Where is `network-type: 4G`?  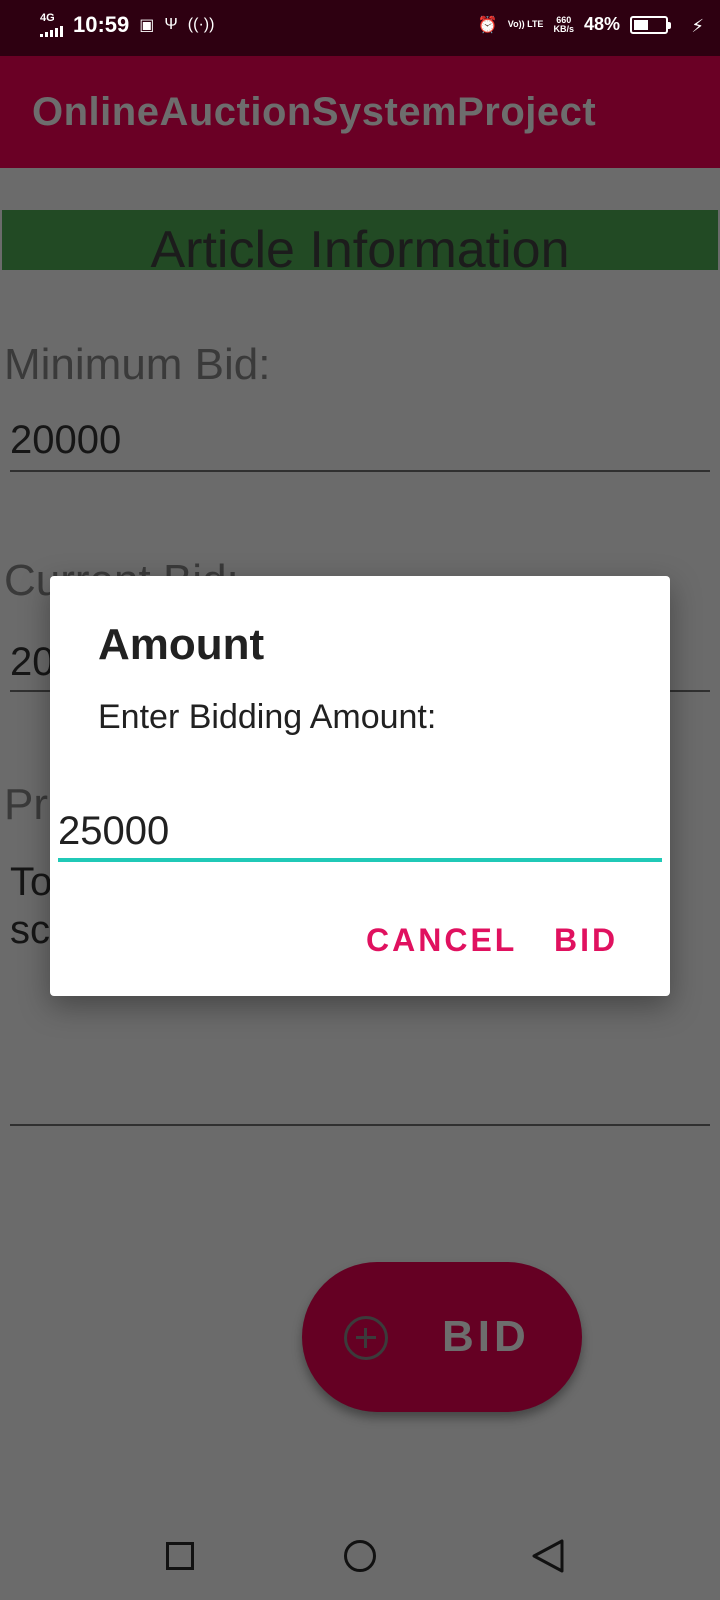
network-type: 4G is located at coordinates (47, 18).